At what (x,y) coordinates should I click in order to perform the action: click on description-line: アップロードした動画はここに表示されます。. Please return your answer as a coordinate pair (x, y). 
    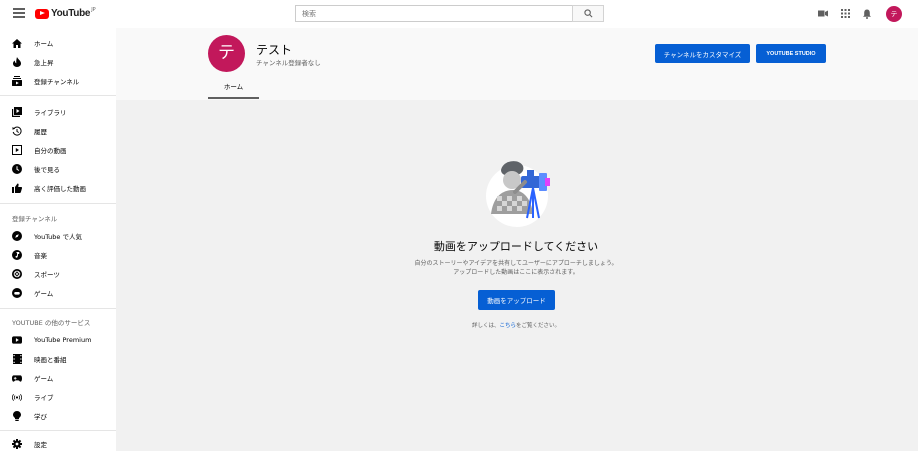
    Looking at the image, I should click on (516, 272).